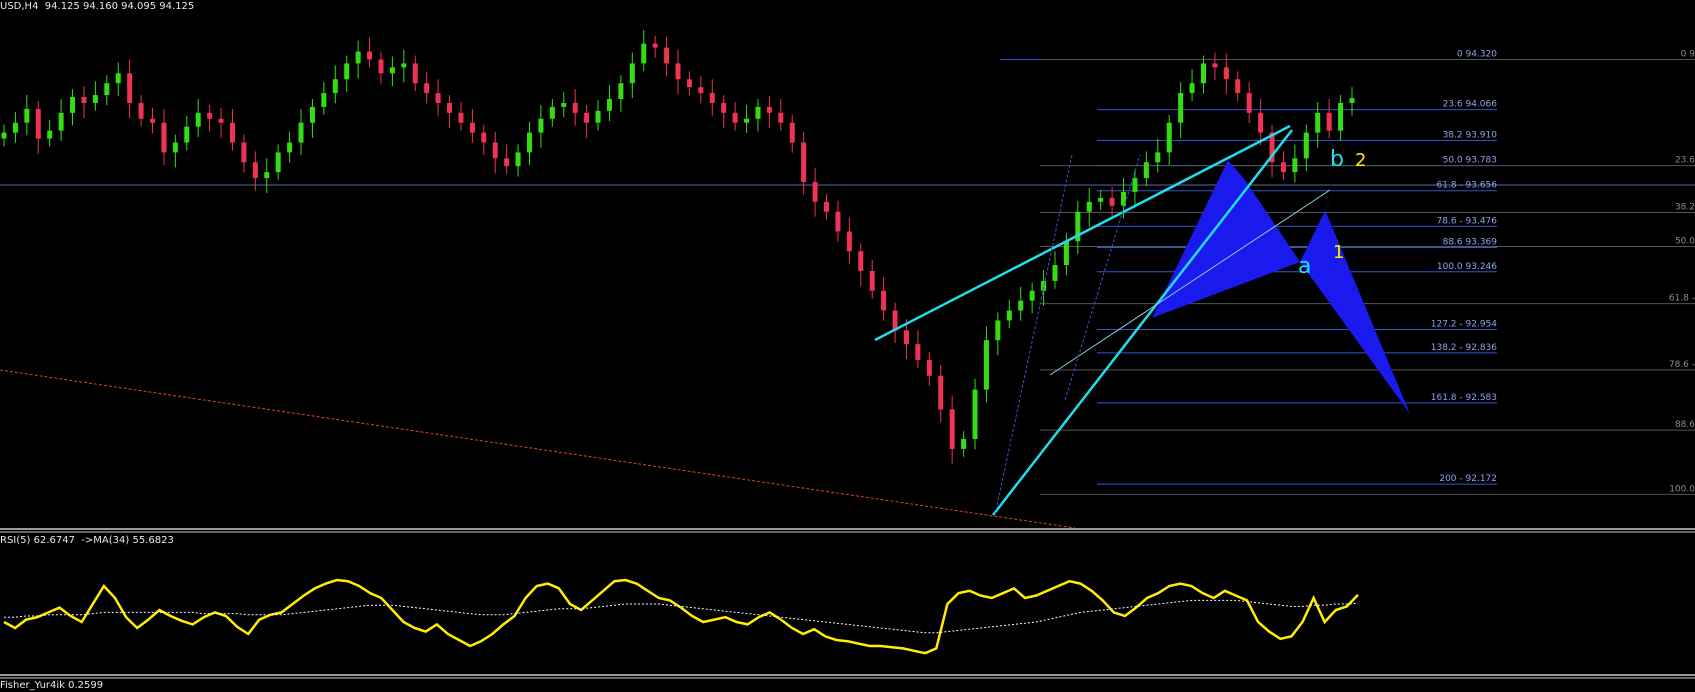  Describe the element at coordinates (1338, 252) in the screenshot. I see `wave-label-1: 1` at that location.